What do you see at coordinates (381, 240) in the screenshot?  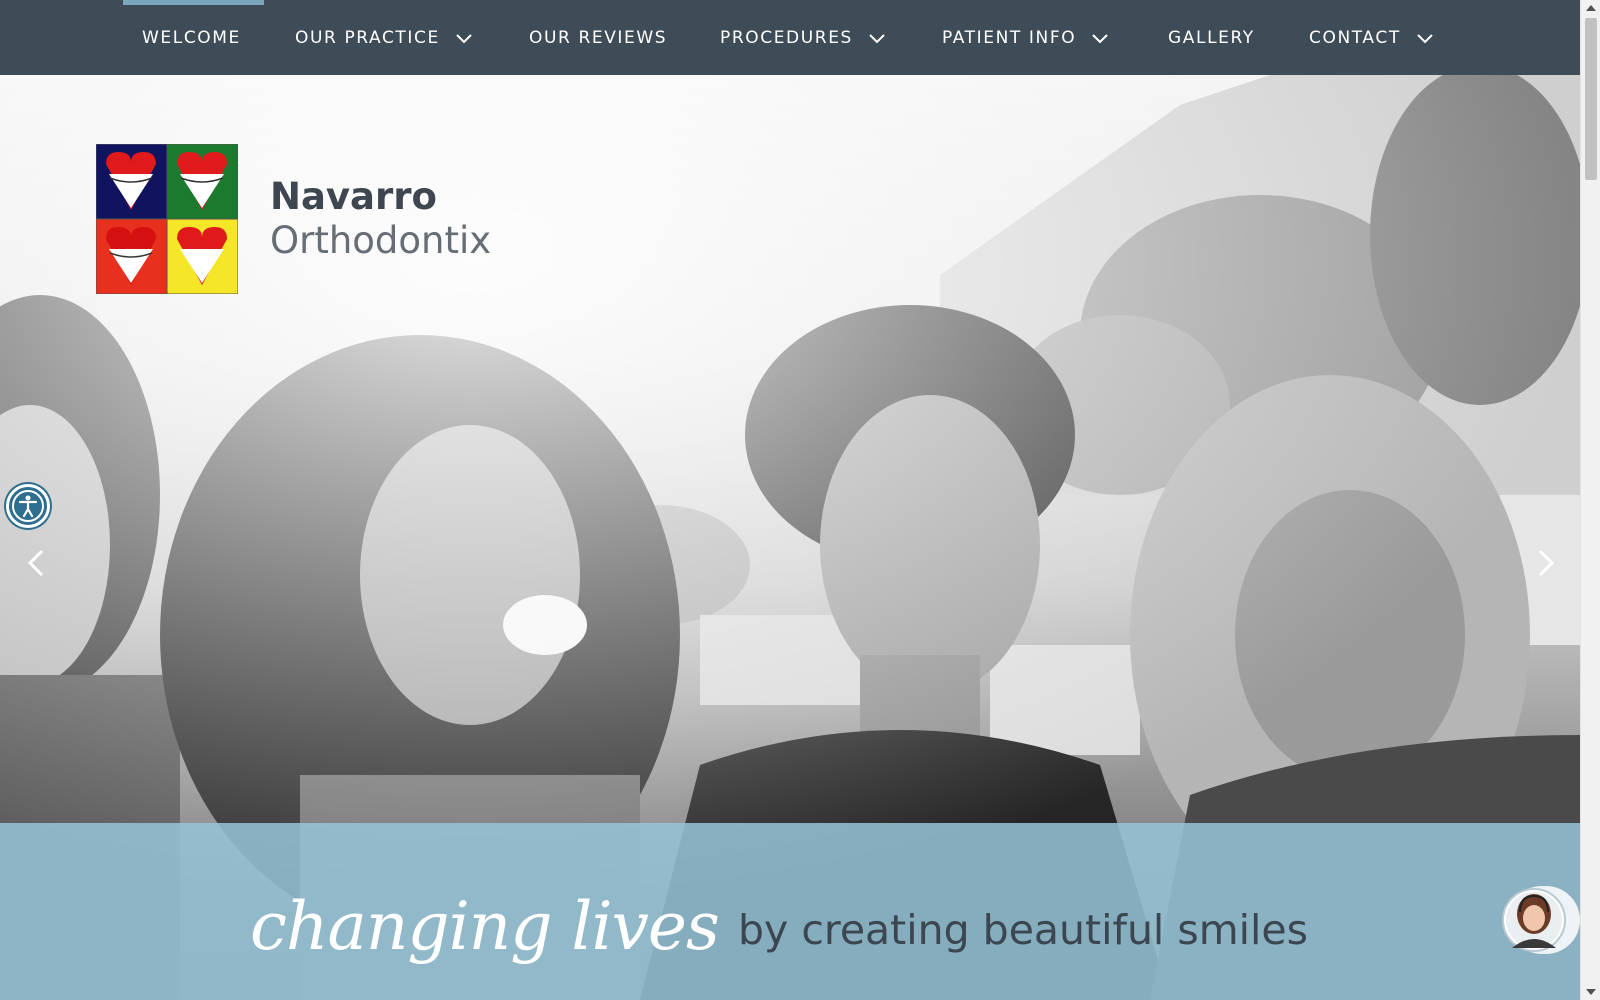 I see `practice-name-line2: Orthodontix` at bounding box center [381, 240].